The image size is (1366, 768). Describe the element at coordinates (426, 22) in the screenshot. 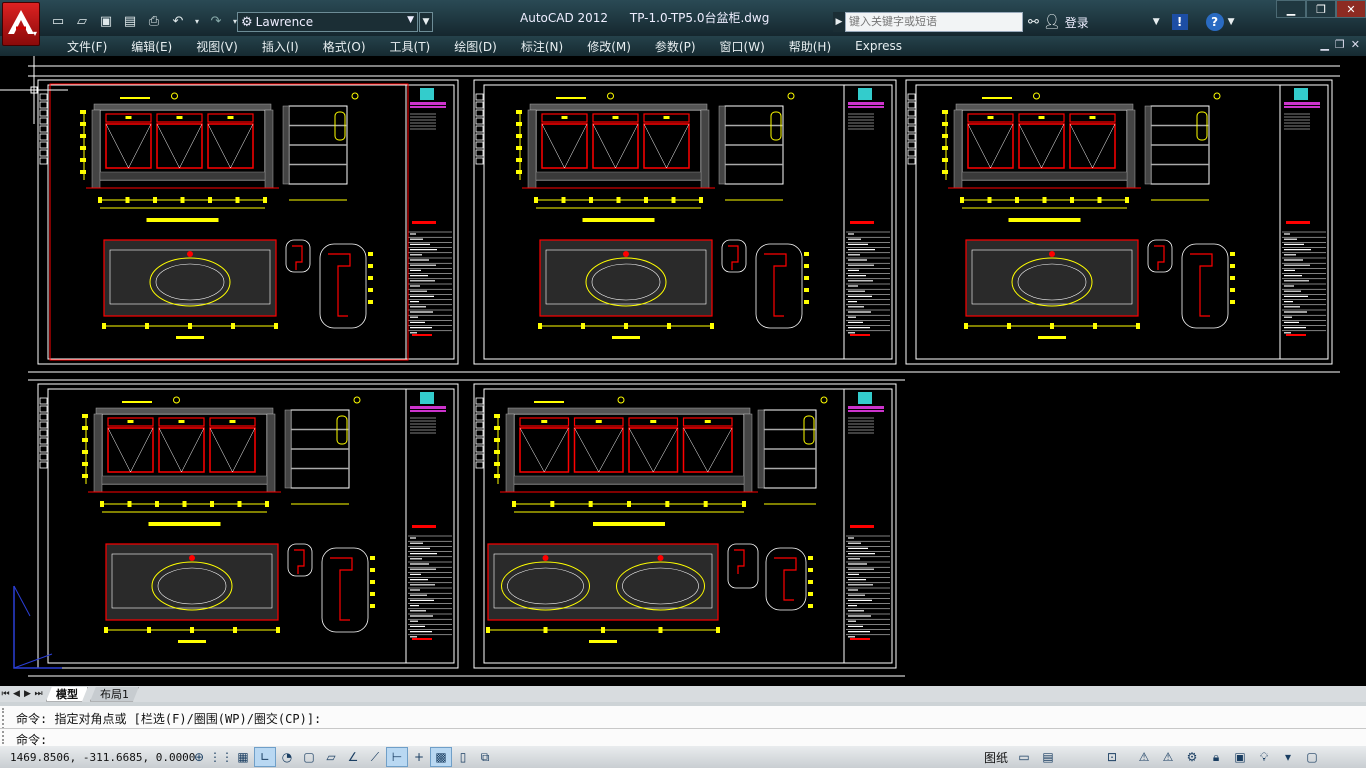

I see `customize-qat-button: ▼` at that location.